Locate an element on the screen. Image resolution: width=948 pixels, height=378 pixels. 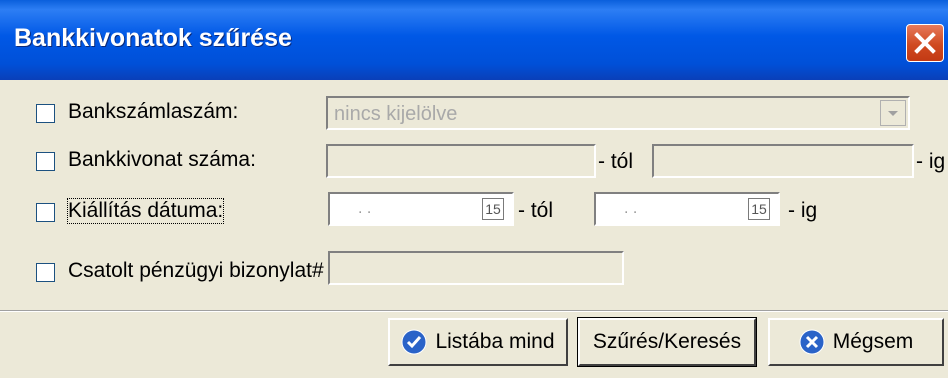
date-checkbox is located at coordinates (45, 212).